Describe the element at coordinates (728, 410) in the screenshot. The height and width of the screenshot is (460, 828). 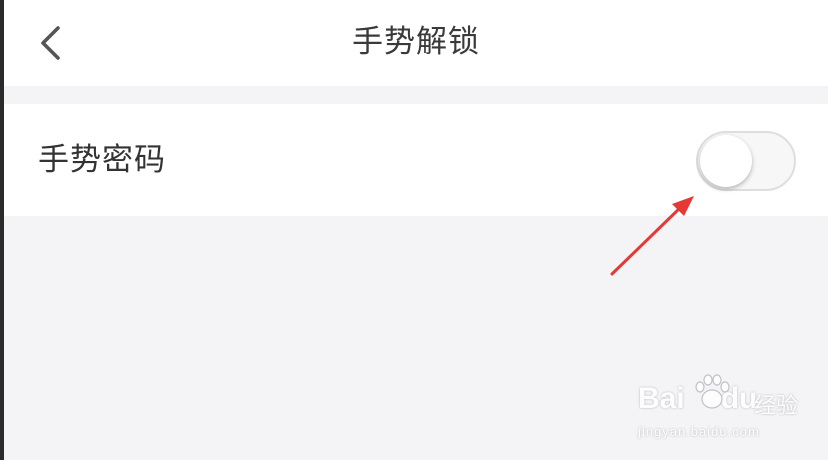
I see `baidu-jingyan-watermark: Bai du 经验 jingyan.baidu.com` at that location.